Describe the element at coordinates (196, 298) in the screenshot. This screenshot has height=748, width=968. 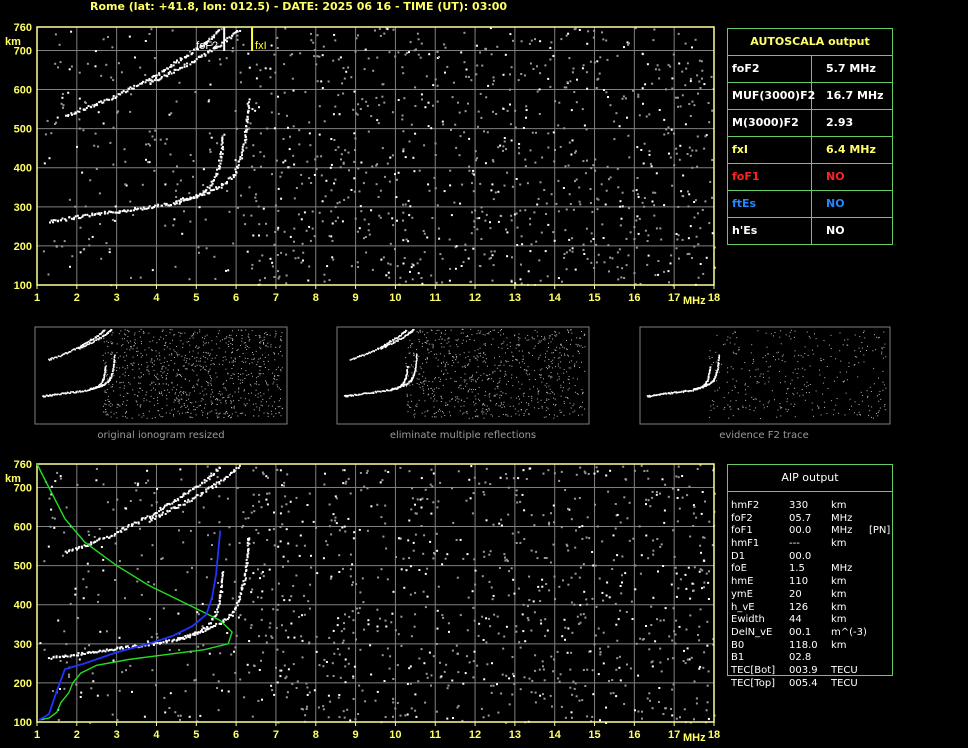
I see `x-tick-label: 5` at that location.